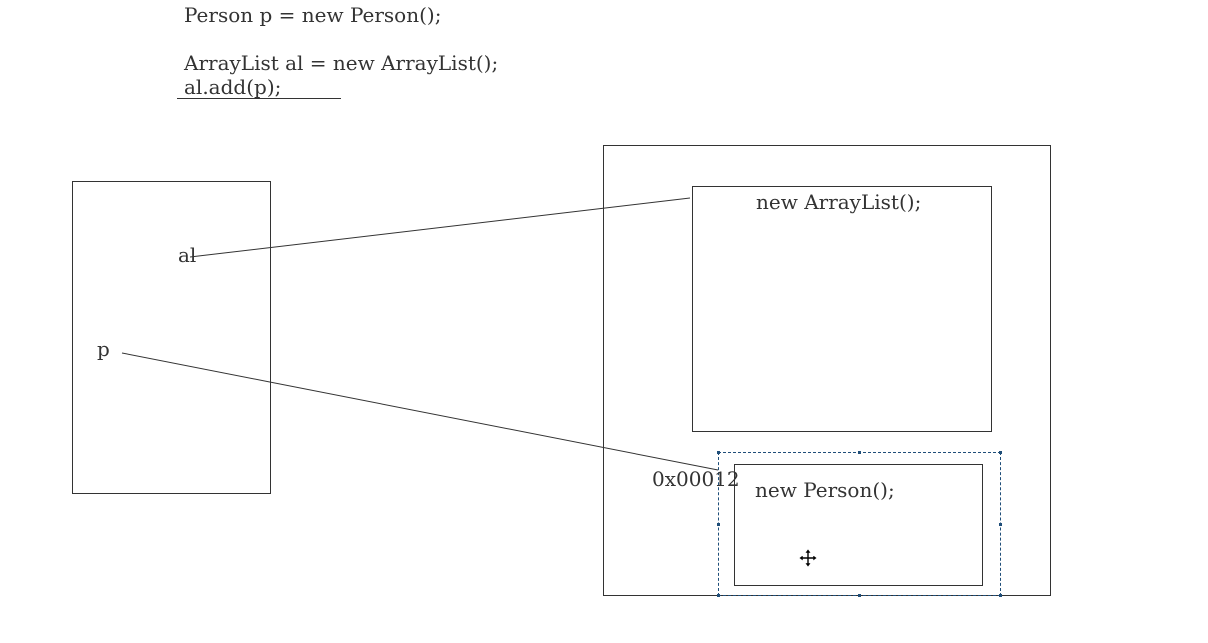 The image size is (1208, 643). What do you see at coordinates (259, 98) in the screenshot?
I see `code-line-underline` at bounding box center [259, 98].